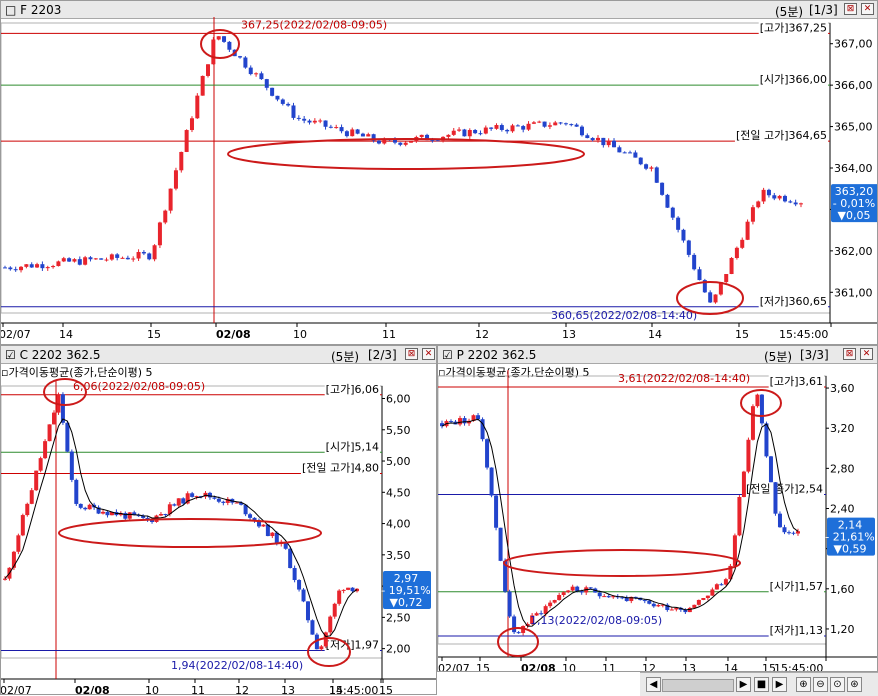 The image size is (878, 696). Describe the element at coordinates (779, 684) in the screenshot. I see `next-icon: ▶` at that location.